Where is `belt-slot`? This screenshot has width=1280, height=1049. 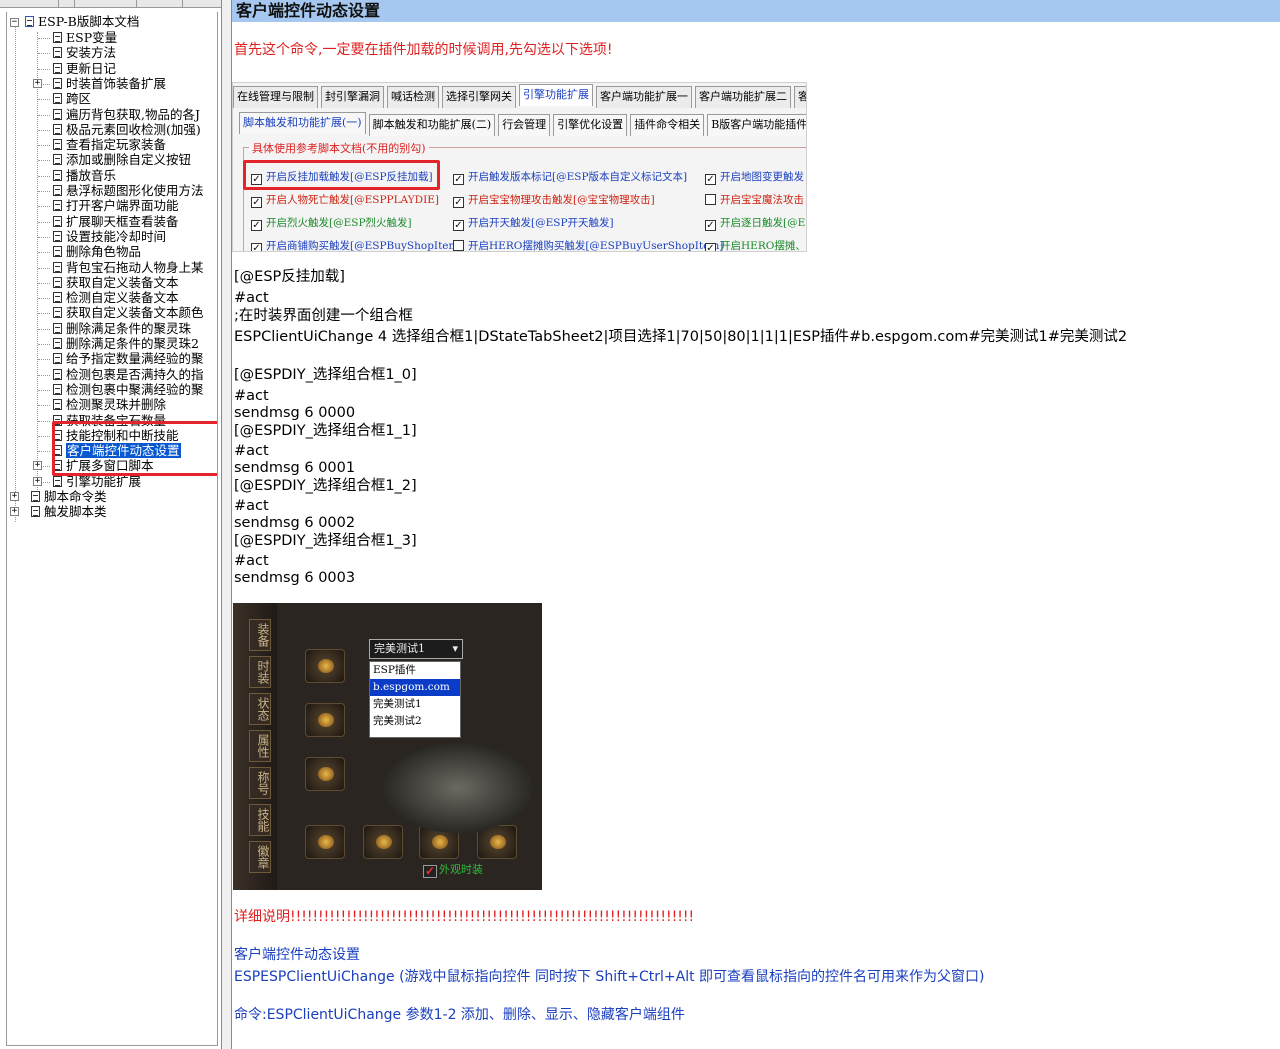 belt-slot is located at coordinates (383, 842).